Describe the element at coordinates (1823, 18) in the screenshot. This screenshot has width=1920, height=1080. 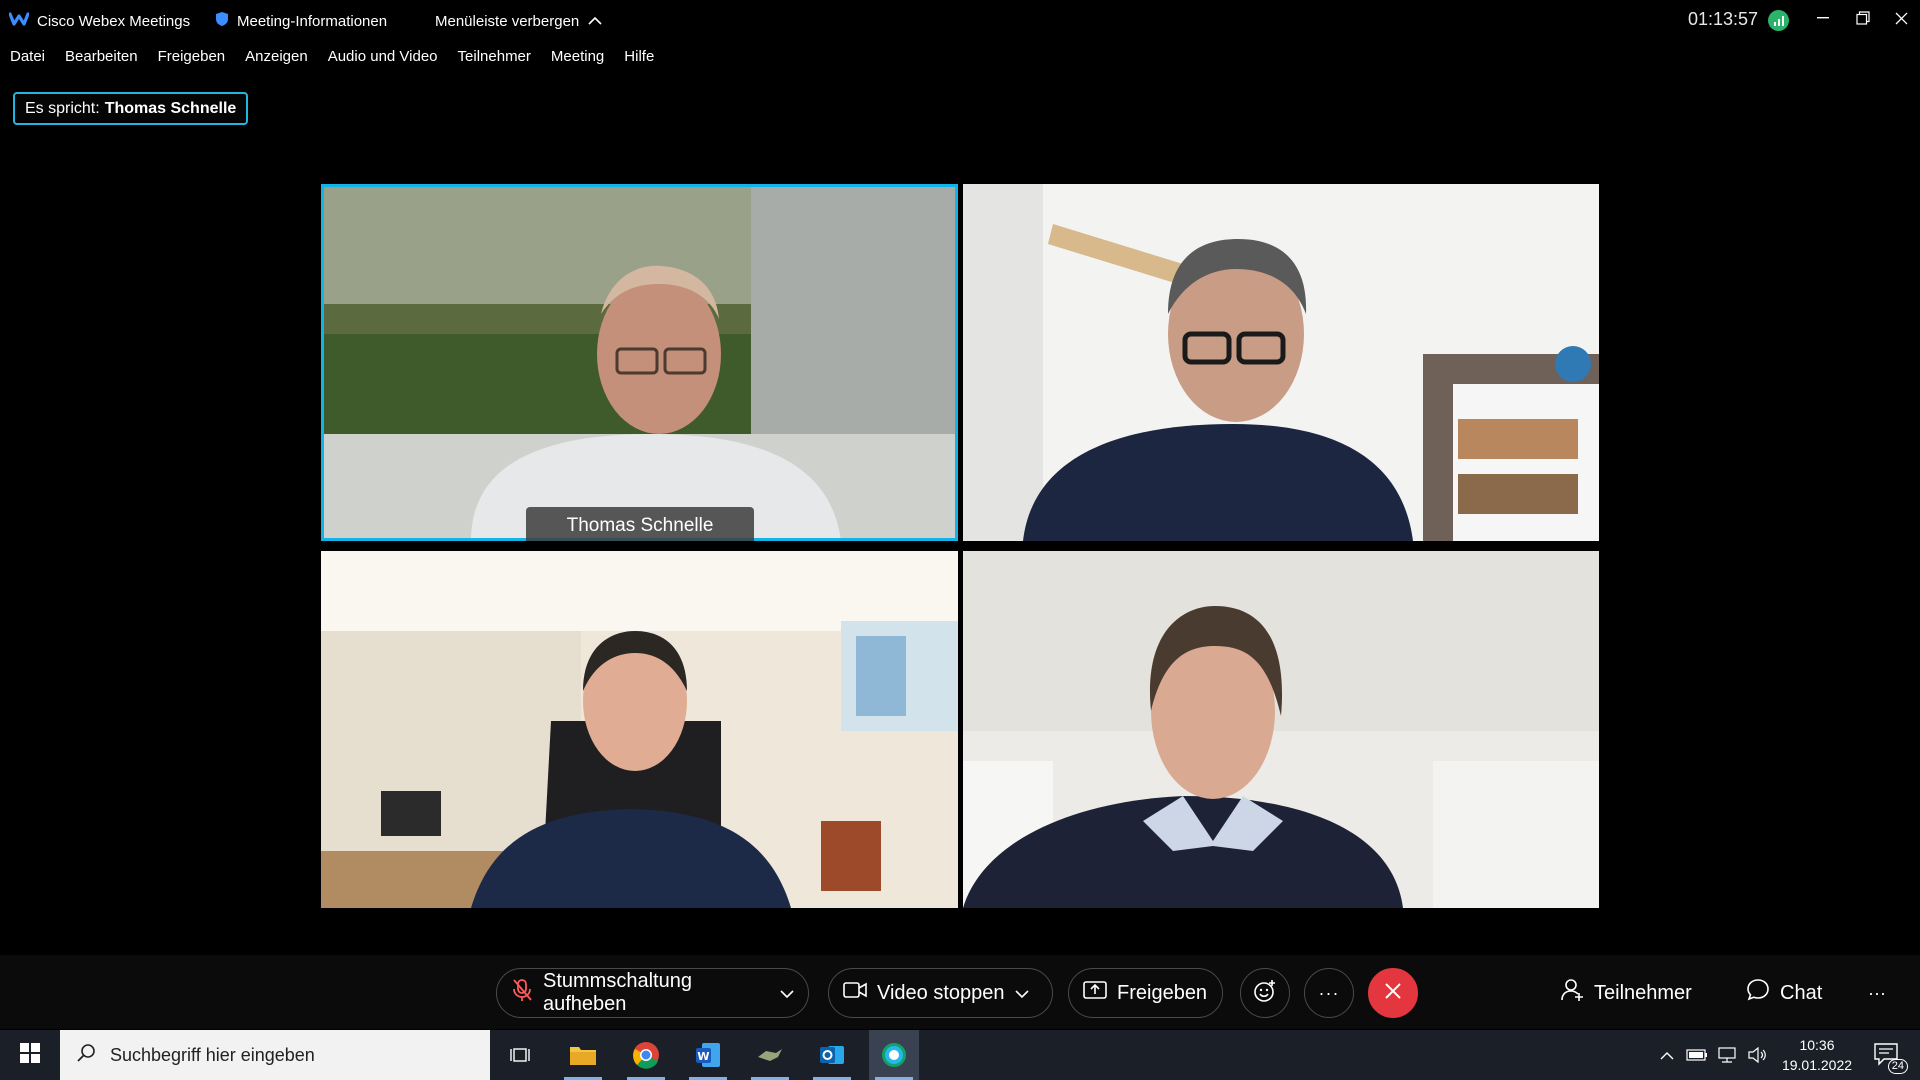
I see `minimize-icon` at that location.